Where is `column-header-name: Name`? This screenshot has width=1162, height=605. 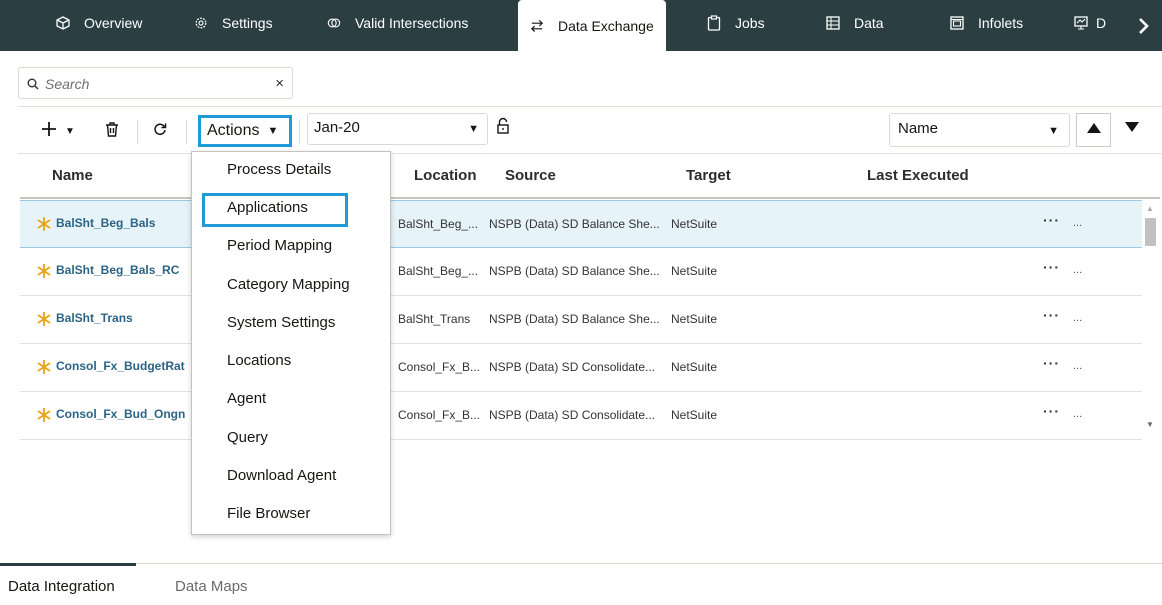
column-header-name: Name is located at coordinates (72, 175).